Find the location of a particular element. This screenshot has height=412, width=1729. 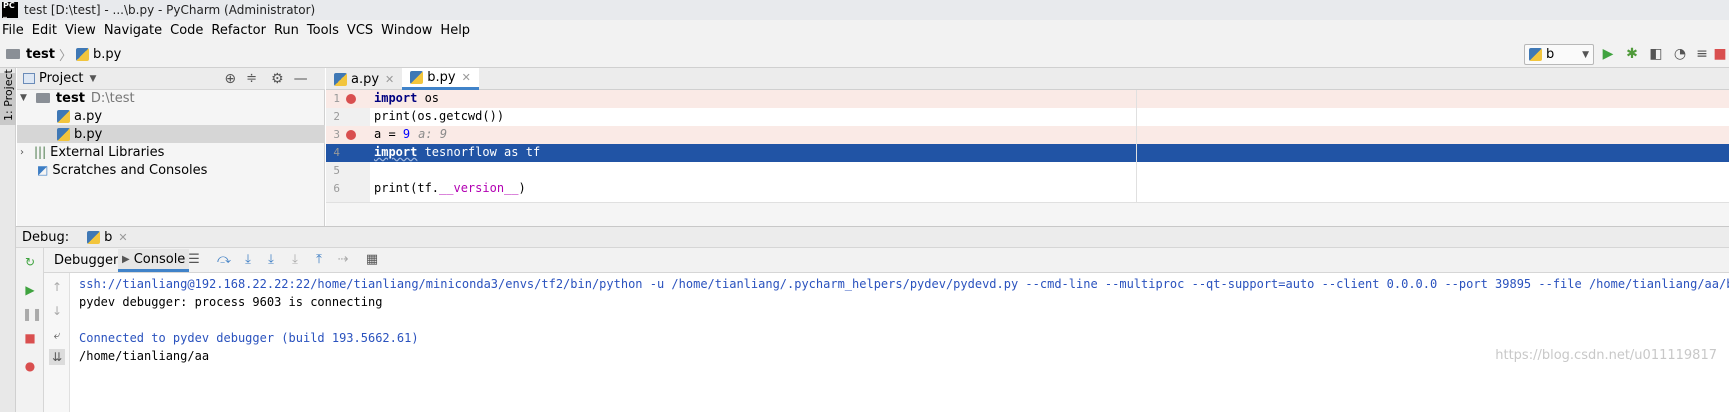

locate-icon: ⊕ is located at coordinates (230, 79).